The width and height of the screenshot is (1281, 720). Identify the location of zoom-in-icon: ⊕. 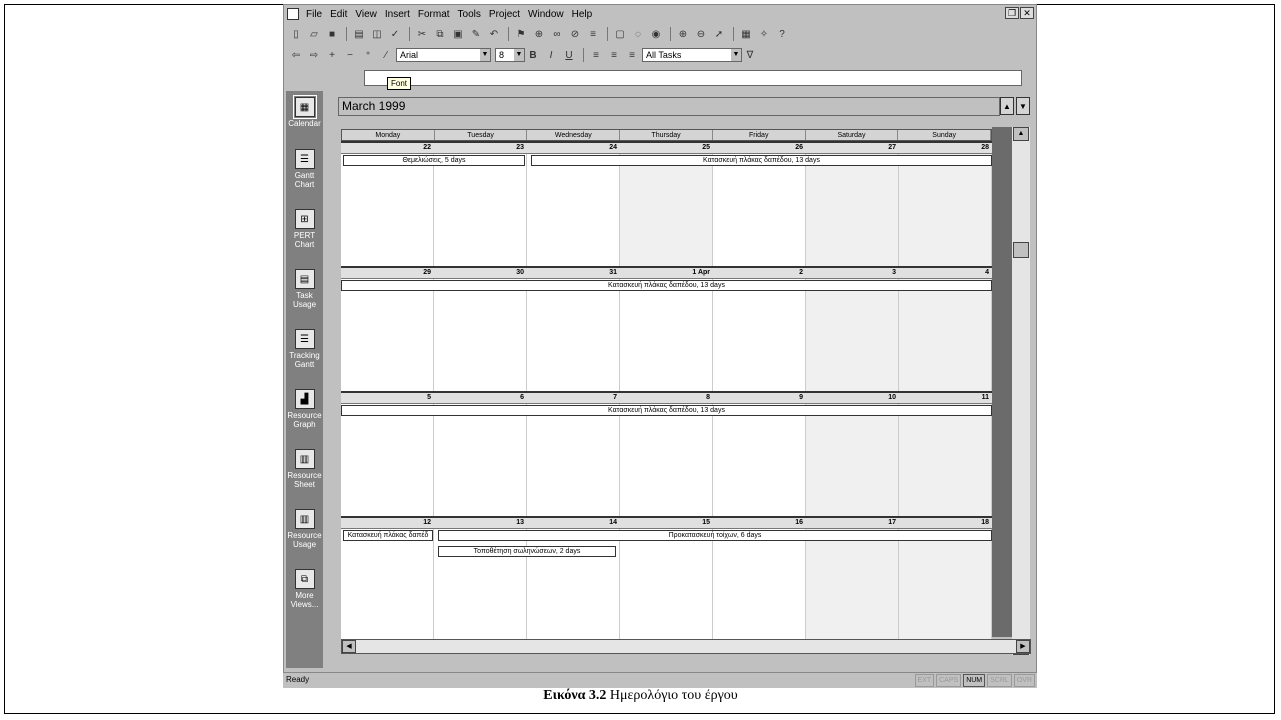
(683, 34).